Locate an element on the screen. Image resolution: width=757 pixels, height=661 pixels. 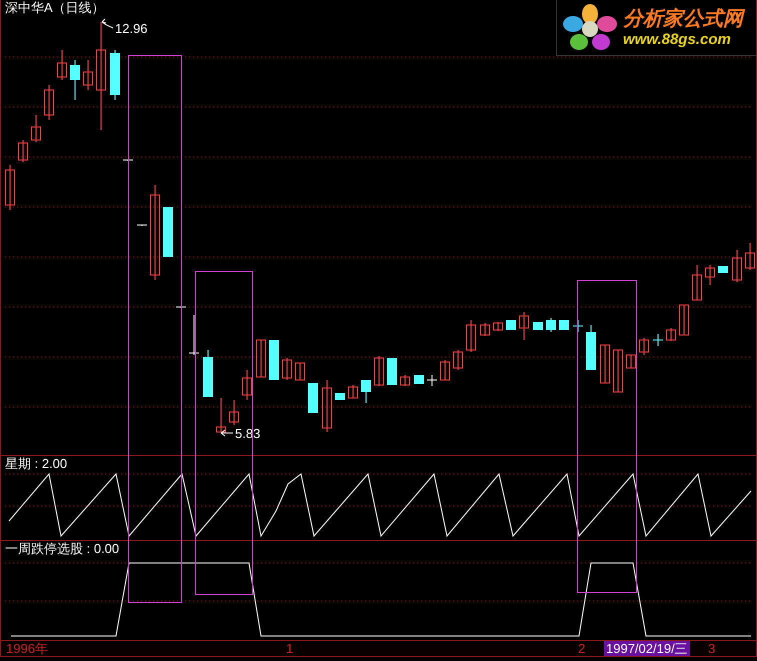
logo-url: www.88gs.com is located at coordinates (677, 39).